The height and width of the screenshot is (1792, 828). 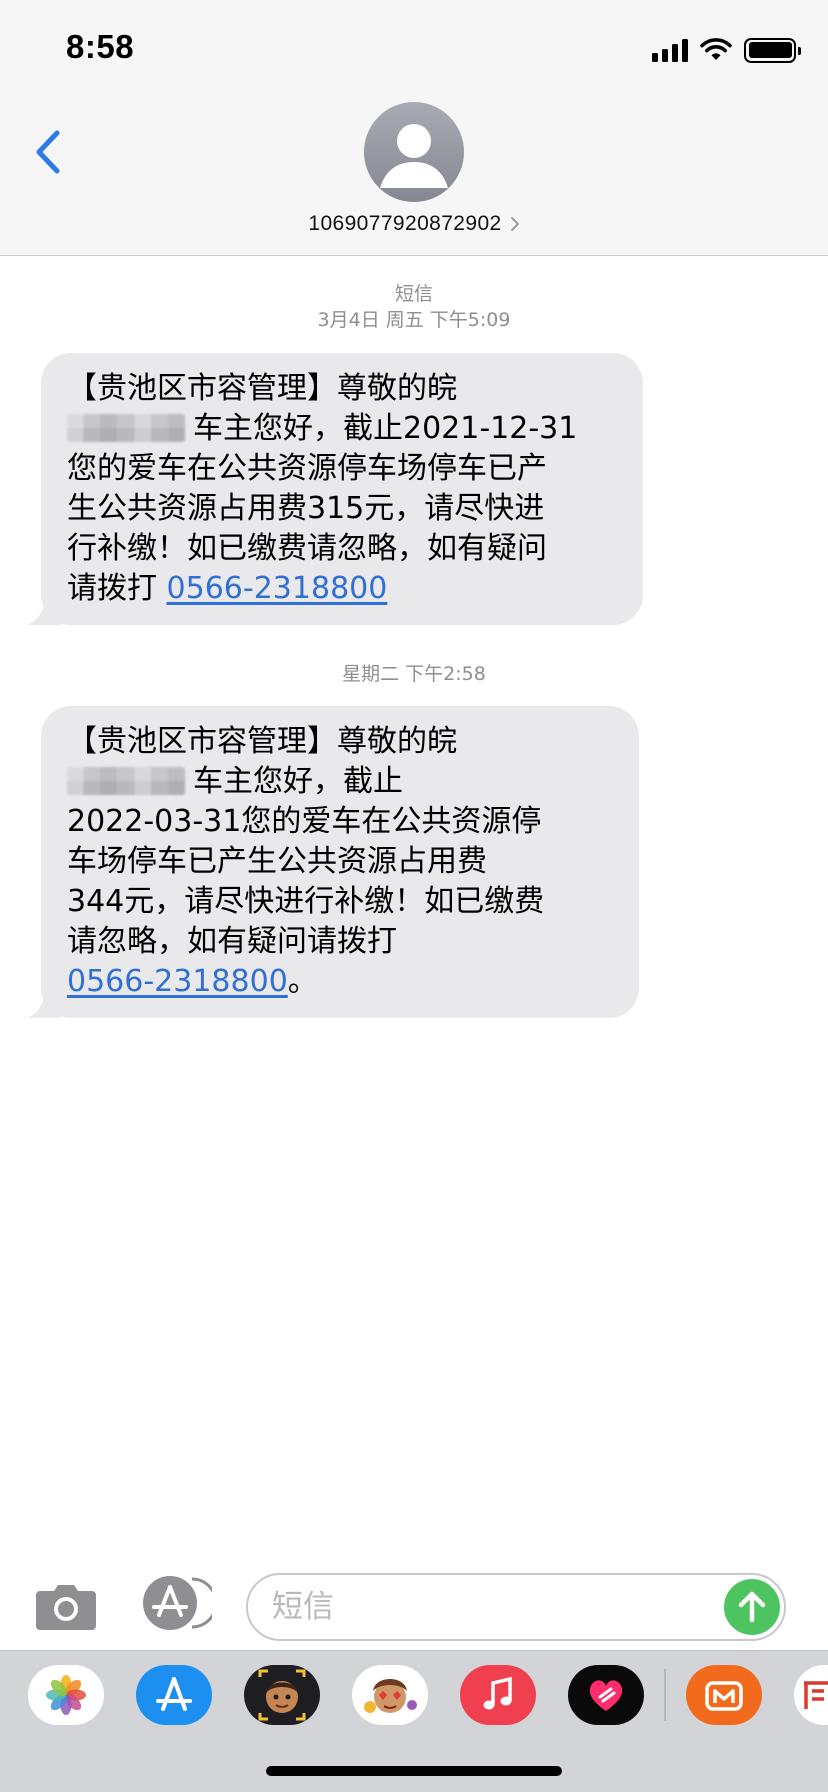 I want to click on wifi-icon, so click(x=716, y=49).